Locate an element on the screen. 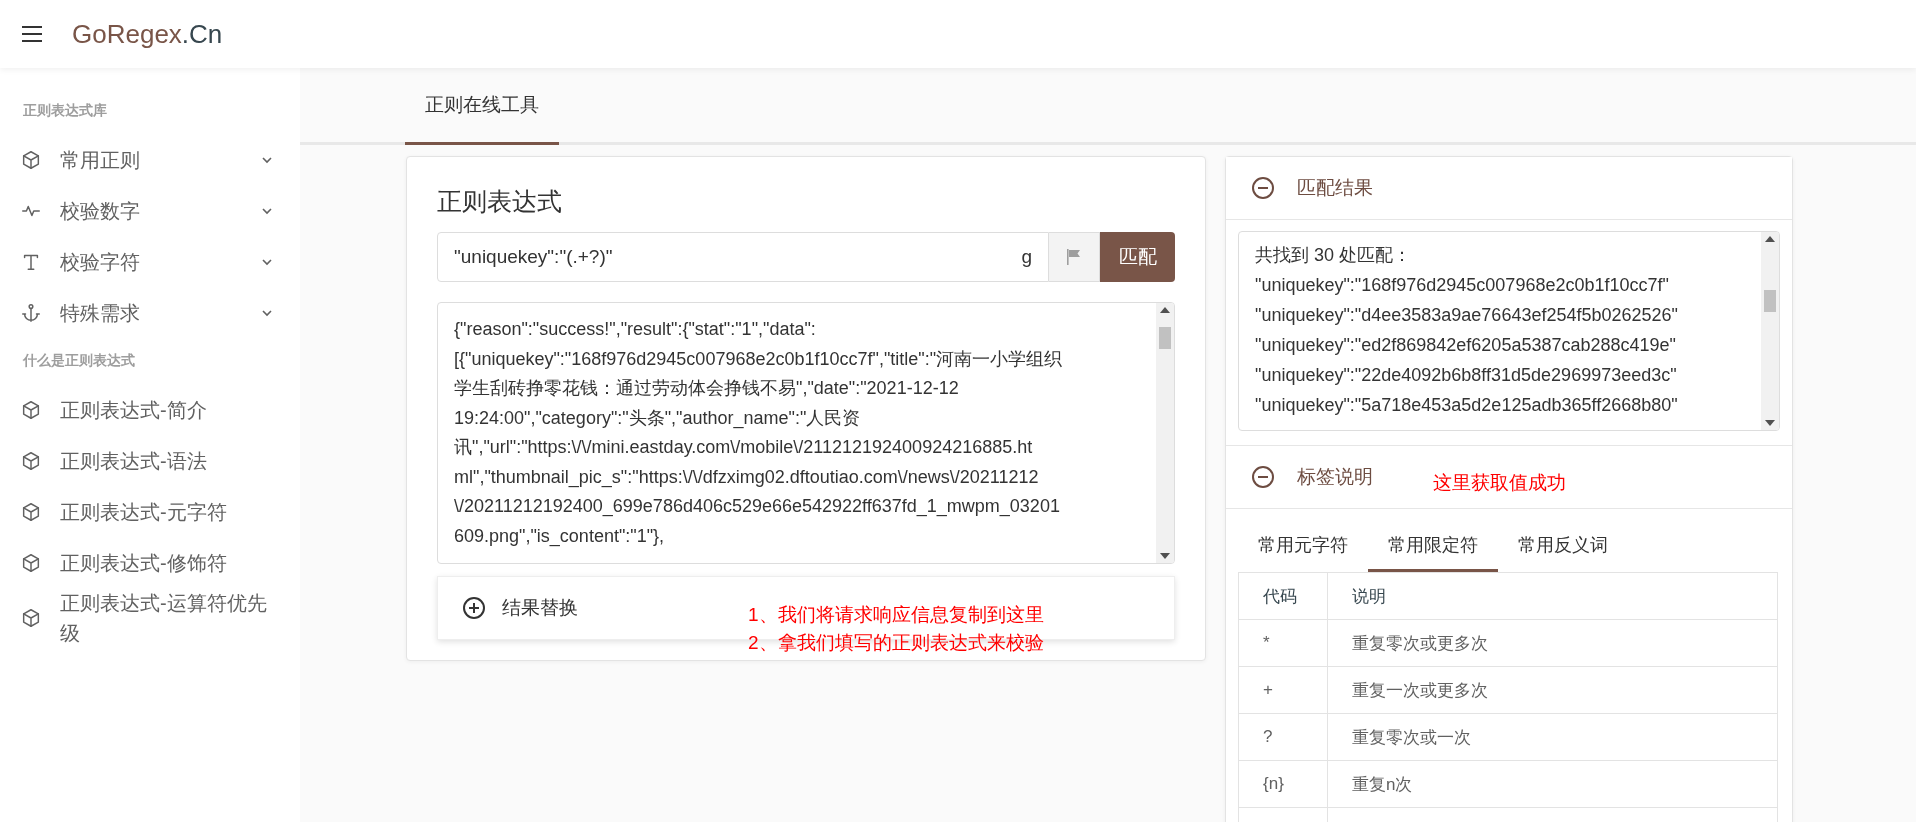 This screenshot has height=822, width=1916. column-header: 说明 is located at coordinates (1552, 596).